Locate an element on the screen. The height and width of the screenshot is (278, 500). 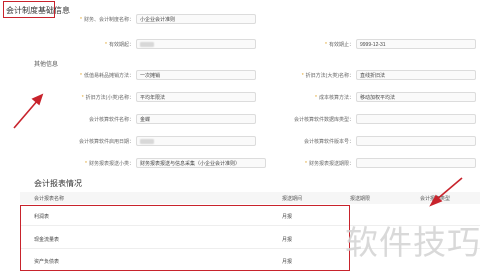
watermark-text: 软件技巧 is located at coordinates (413, 242).